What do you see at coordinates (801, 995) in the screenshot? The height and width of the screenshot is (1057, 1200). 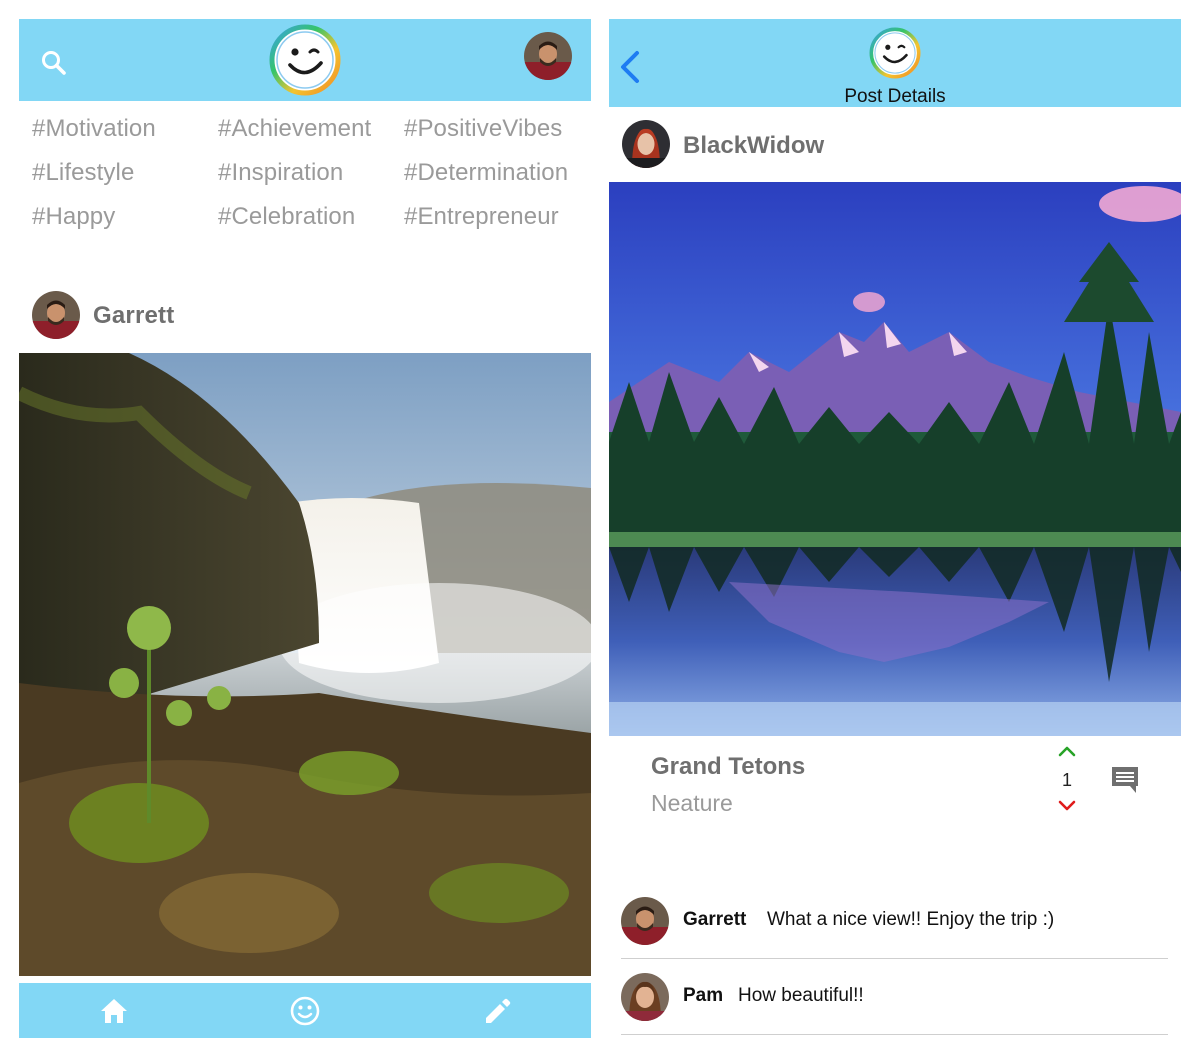 I see `comment-text: How beautiful!!` at bounding box center [801, 995].